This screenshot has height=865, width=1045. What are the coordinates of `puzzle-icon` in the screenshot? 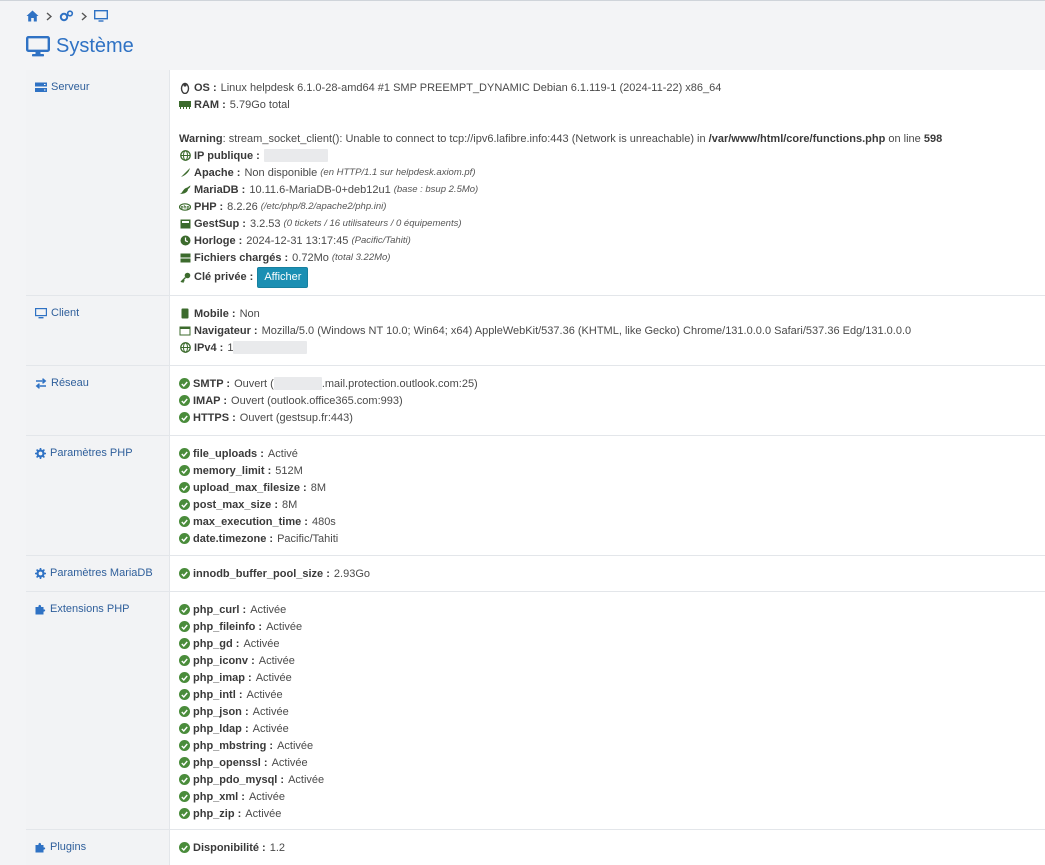 It's located at (40, 609).